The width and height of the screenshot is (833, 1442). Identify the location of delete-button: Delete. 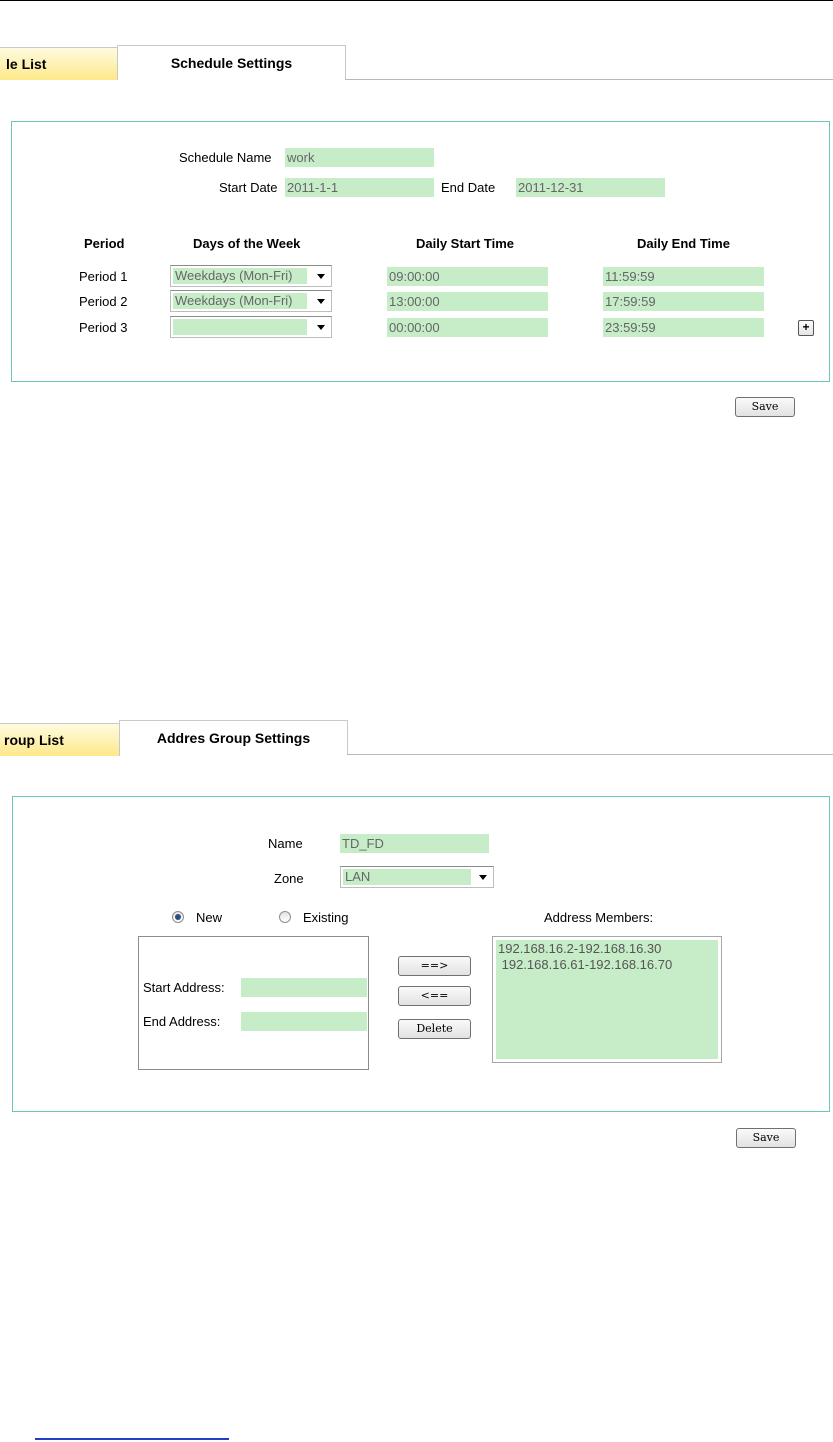
(434, 1029).